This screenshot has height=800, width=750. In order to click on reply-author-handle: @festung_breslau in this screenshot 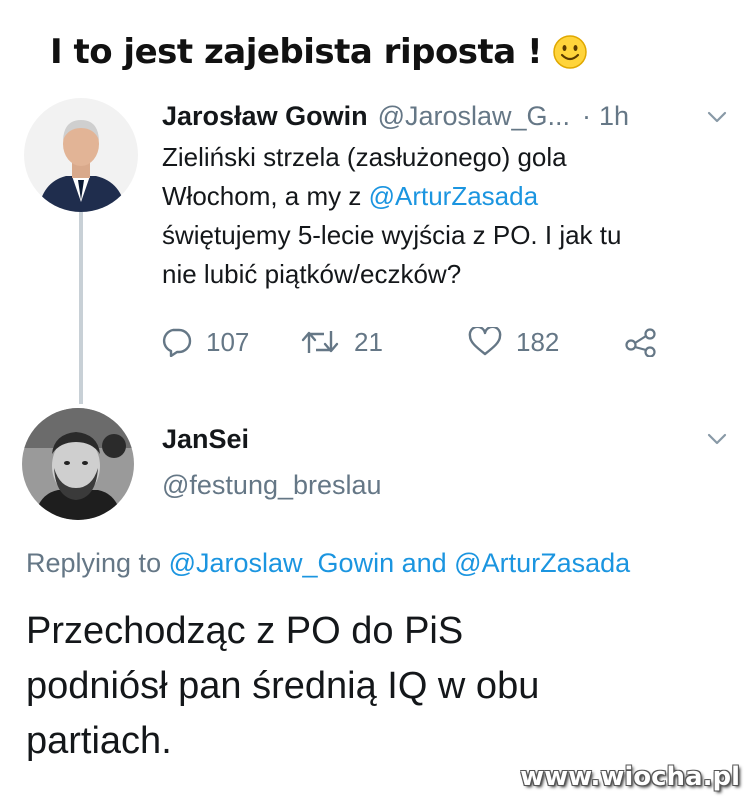, I will do `click(272, 485)`.